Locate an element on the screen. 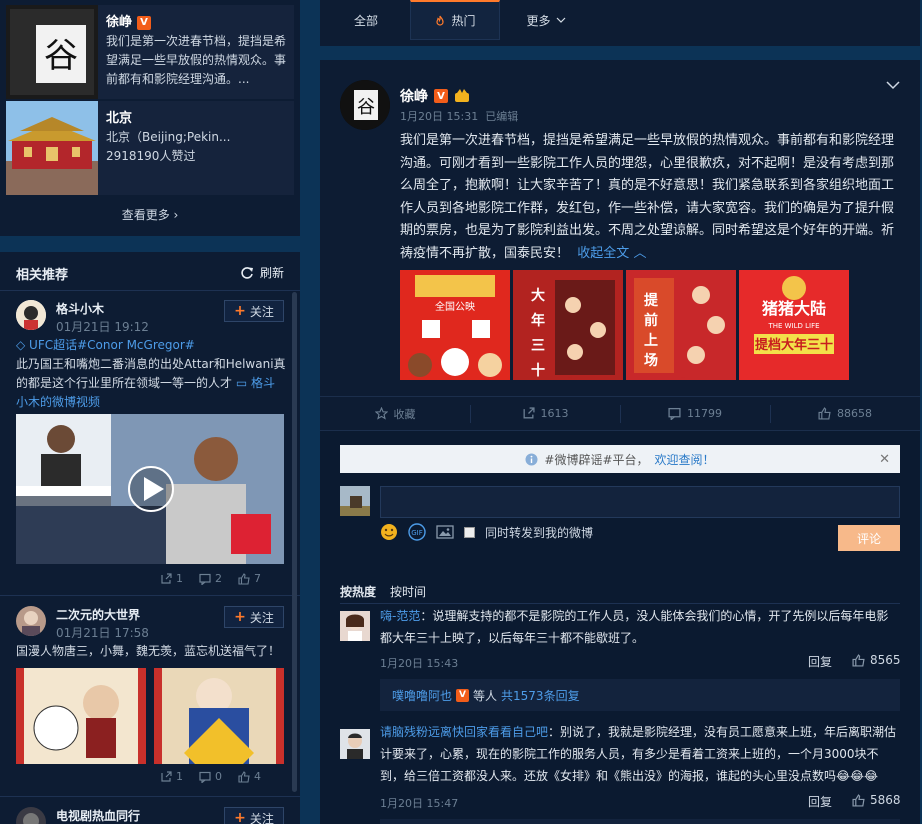  forward-label: 同时转发到我的微博 is located at coordinates (539, 532).